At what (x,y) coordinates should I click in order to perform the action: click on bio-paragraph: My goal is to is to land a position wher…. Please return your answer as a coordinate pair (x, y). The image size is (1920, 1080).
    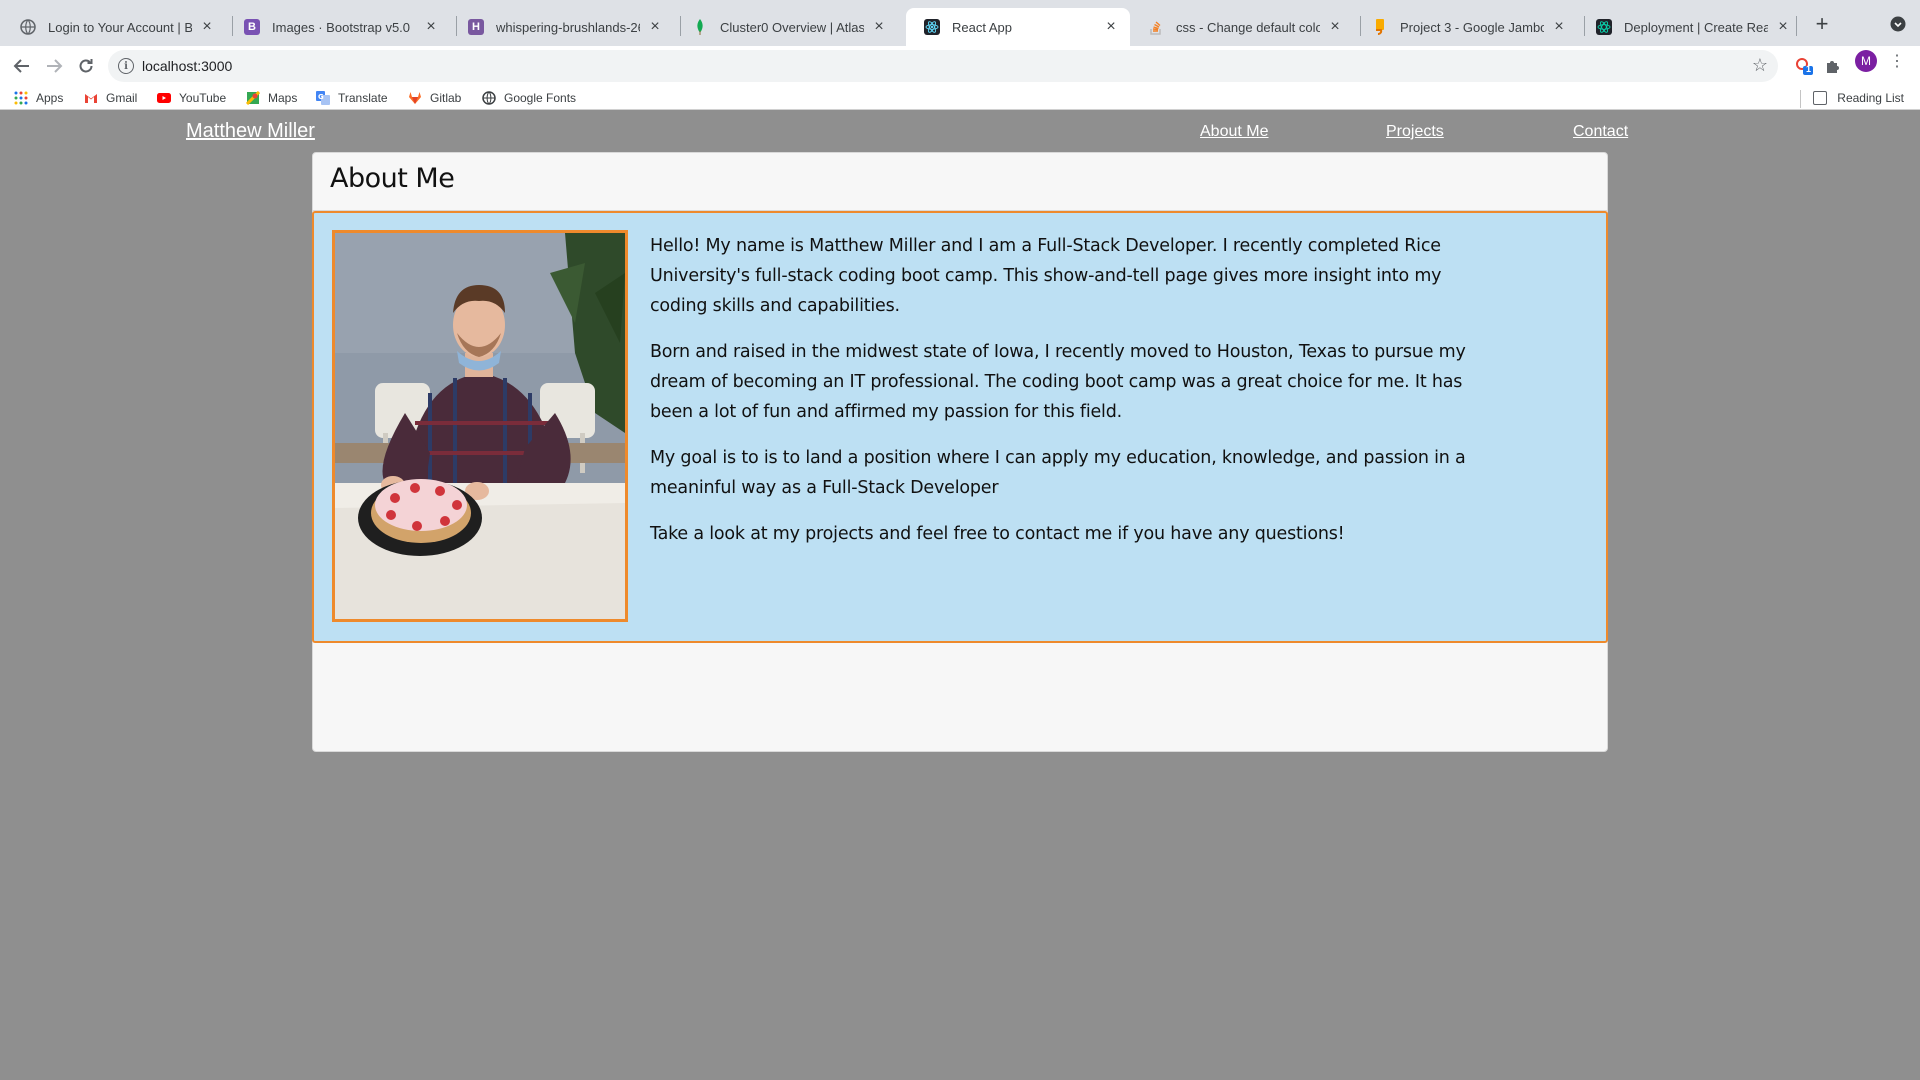
    Looking at the image, I should click on (1058, 473).